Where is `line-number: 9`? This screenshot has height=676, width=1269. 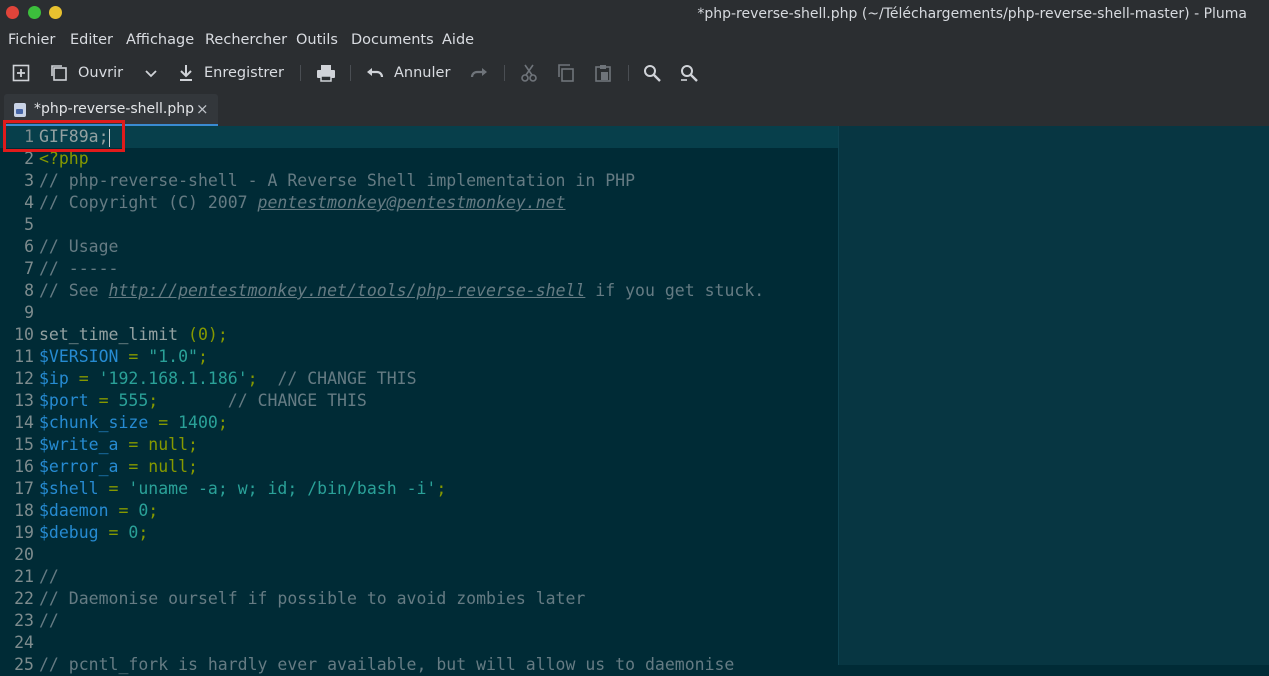 line-number: 9 is located at coordinates (29, 312).